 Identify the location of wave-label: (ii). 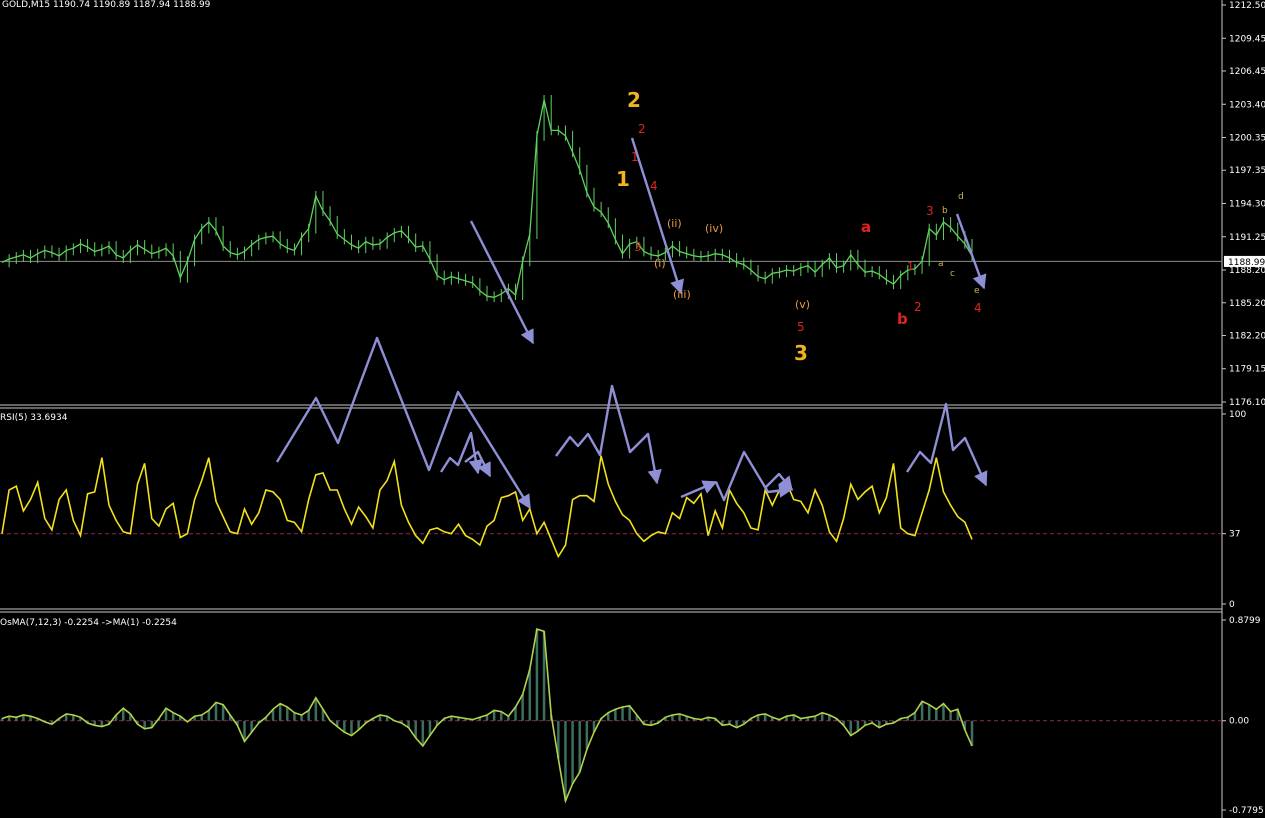
(674, 223).